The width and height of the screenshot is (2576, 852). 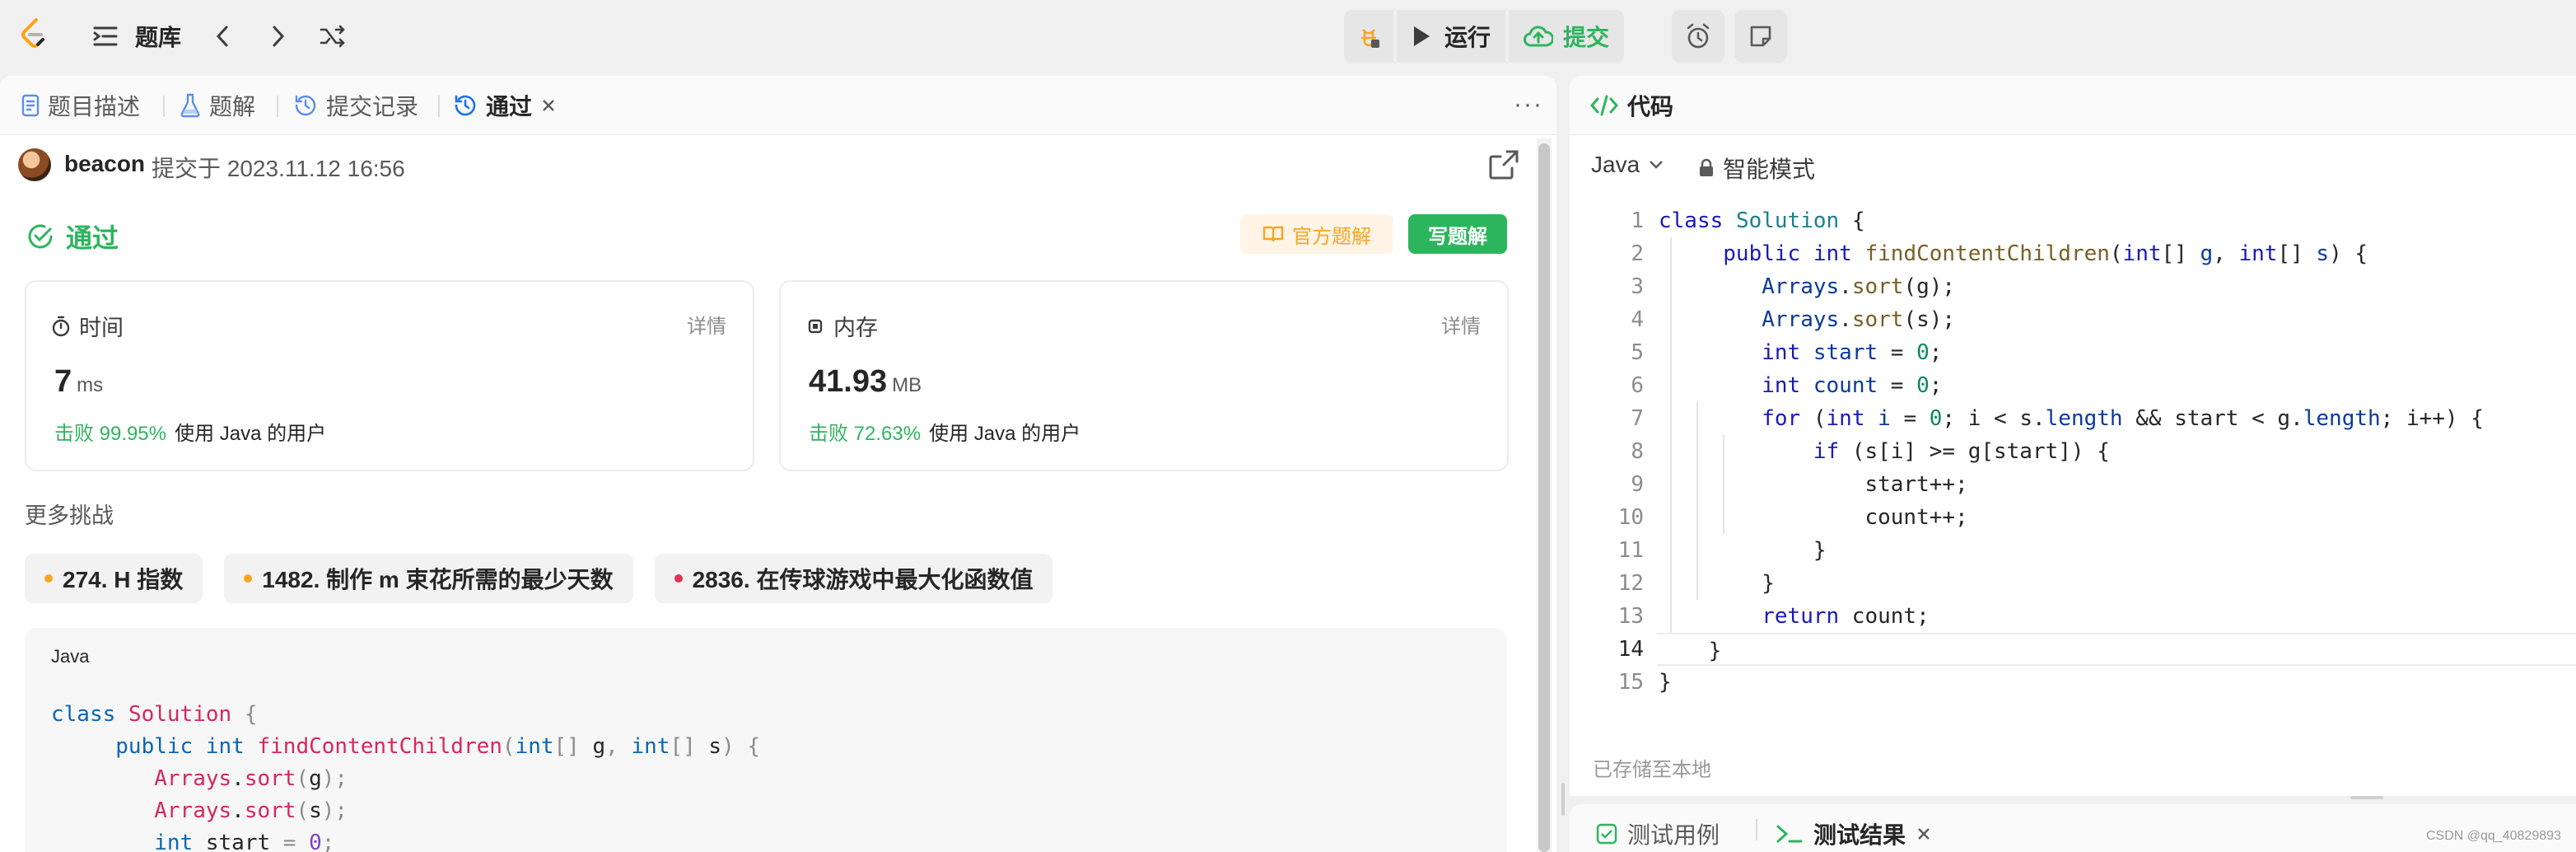 What do you see at coordinates (2116, 649) in the screenshot?
I see `code-line-current: }` at bounding box center [2116, 649].